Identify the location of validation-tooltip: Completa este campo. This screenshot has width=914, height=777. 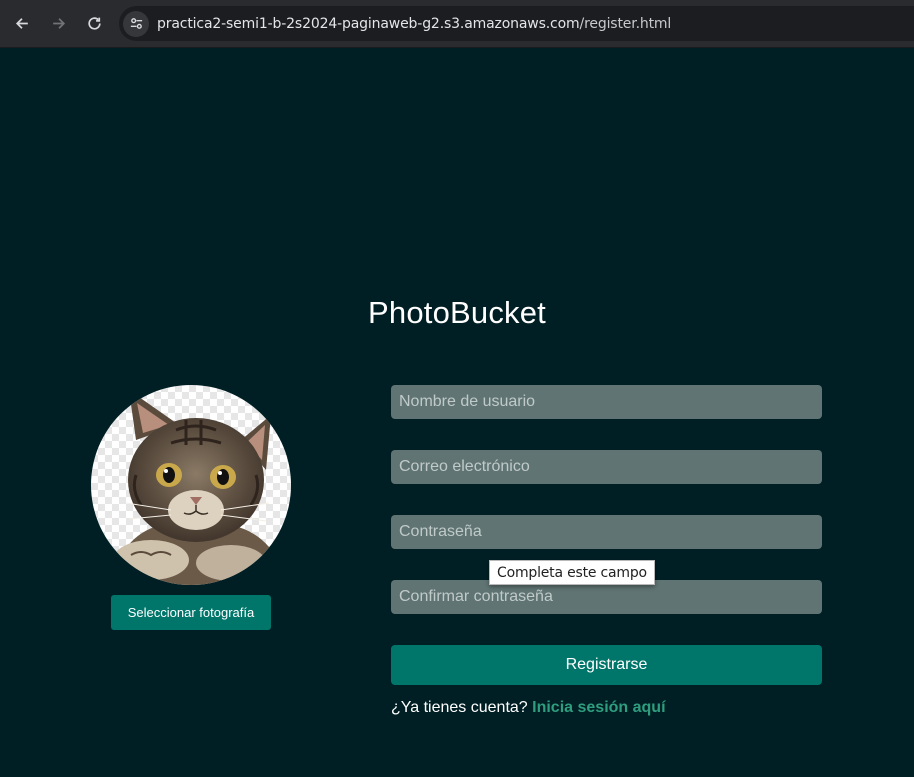
(572, 572).